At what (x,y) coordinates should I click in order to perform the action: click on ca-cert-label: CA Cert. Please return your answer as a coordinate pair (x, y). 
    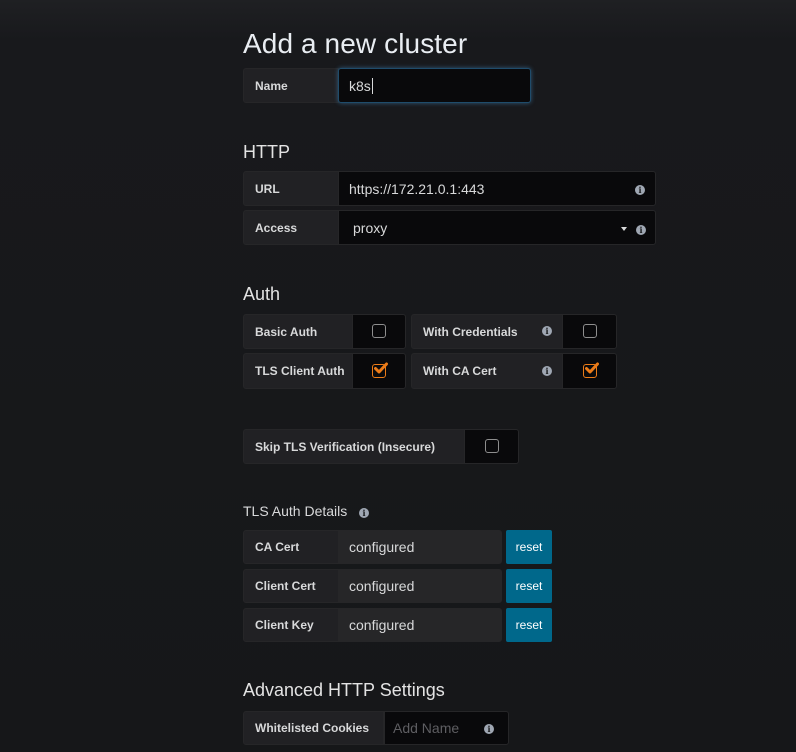
    Looking at the image, I should click on (291, 547).